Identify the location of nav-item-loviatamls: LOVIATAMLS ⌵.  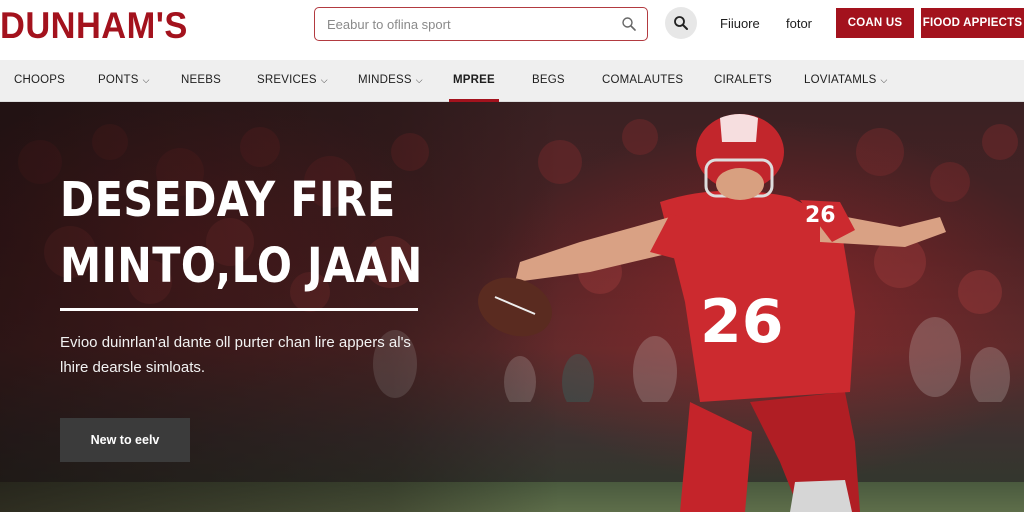
(846, 80).